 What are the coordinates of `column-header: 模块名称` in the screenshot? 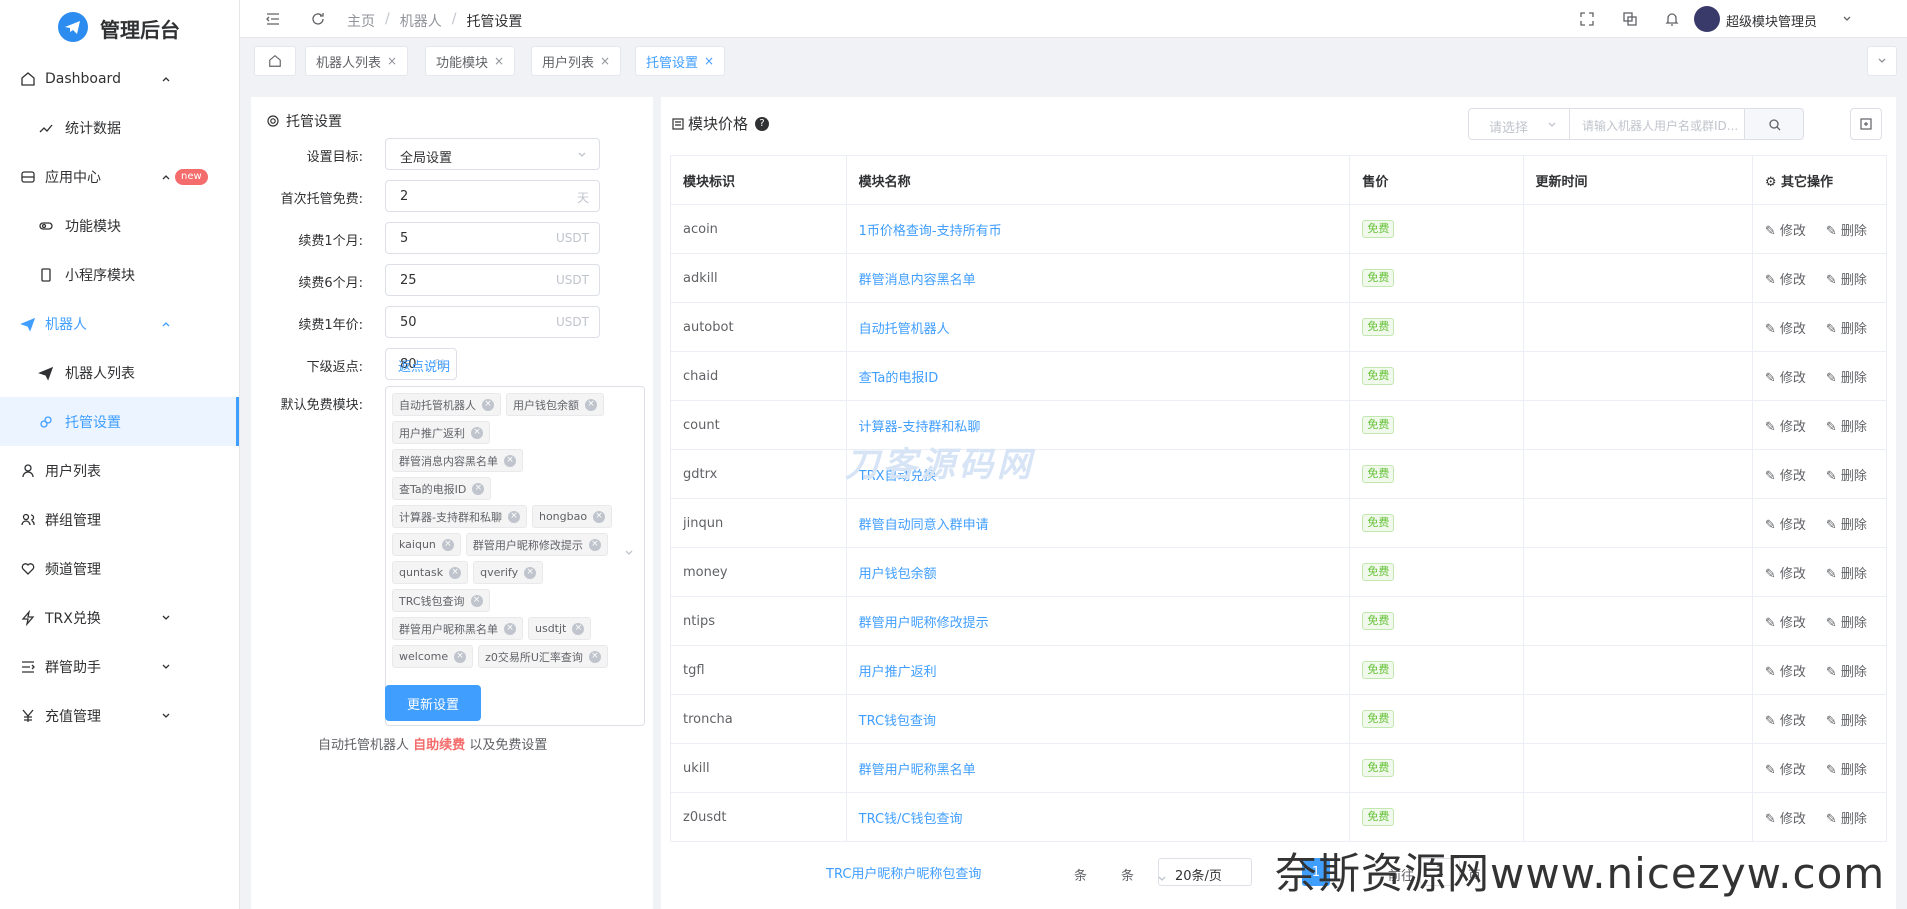 It's located at (1098, 180).